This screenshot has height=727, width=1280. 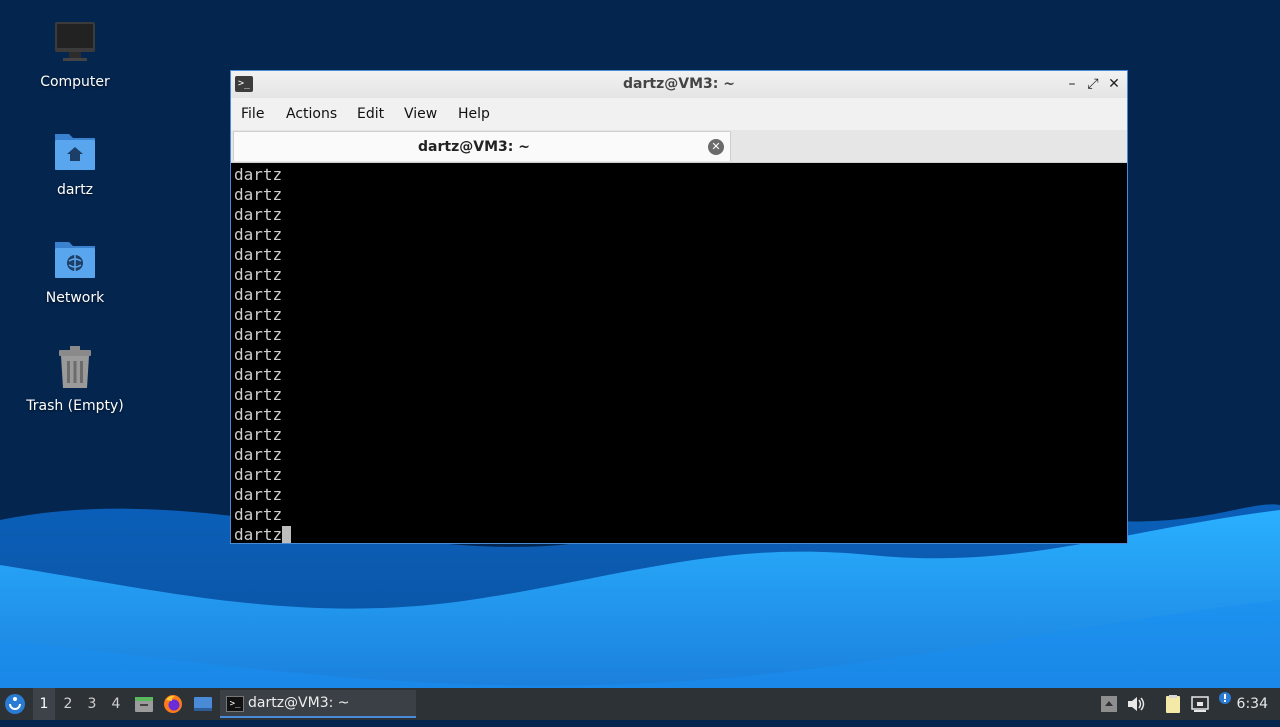 What do you see at coordinates (116, 704) in the screenshot?
I see `workspace-4: 4` at bounding box center [116, 704].